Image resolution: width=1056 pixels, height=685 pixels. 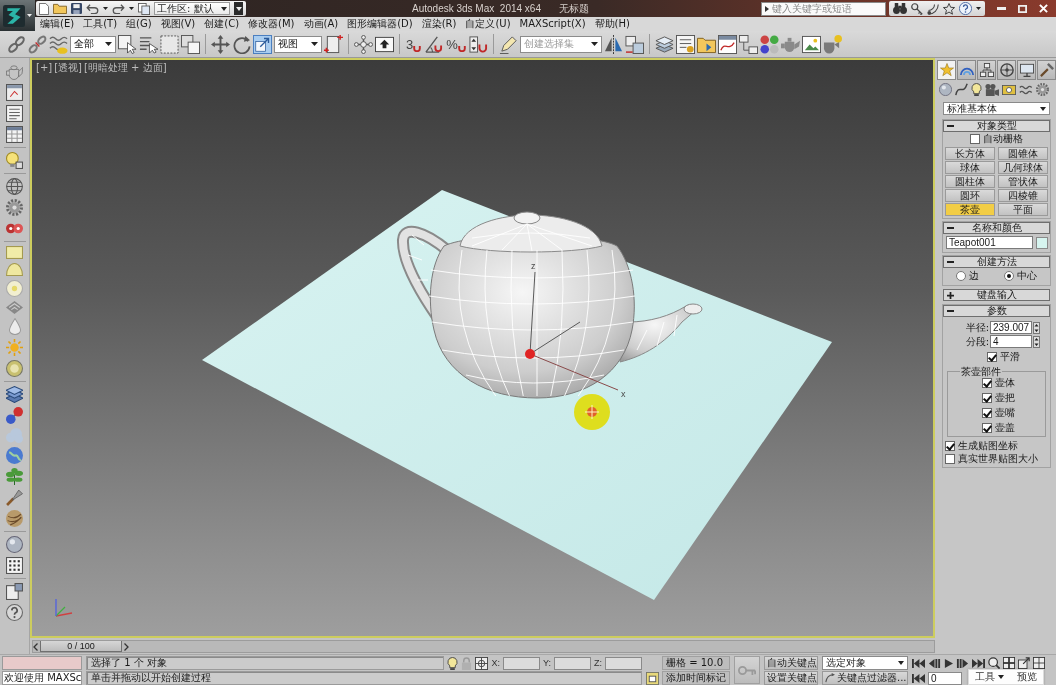 I want to click on picture-window-icon, so click(x=811, y=44).